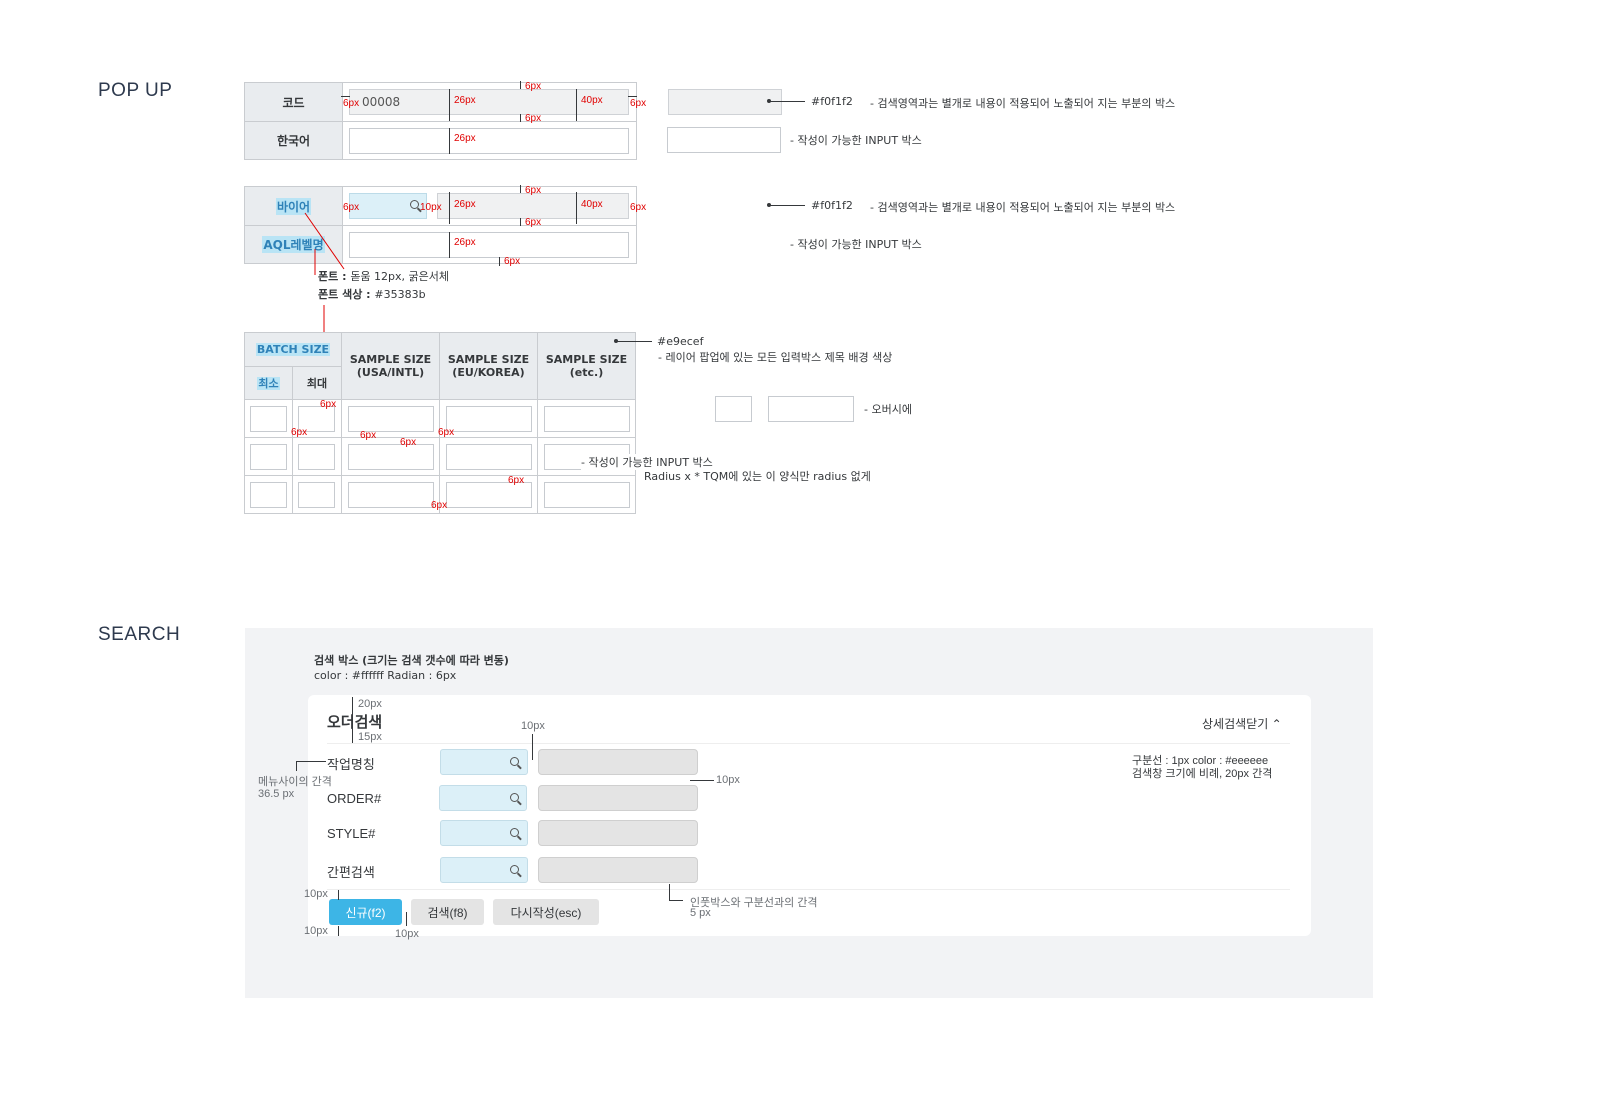  I want to click on section-title-search: SEARCH, so click(139, 634).